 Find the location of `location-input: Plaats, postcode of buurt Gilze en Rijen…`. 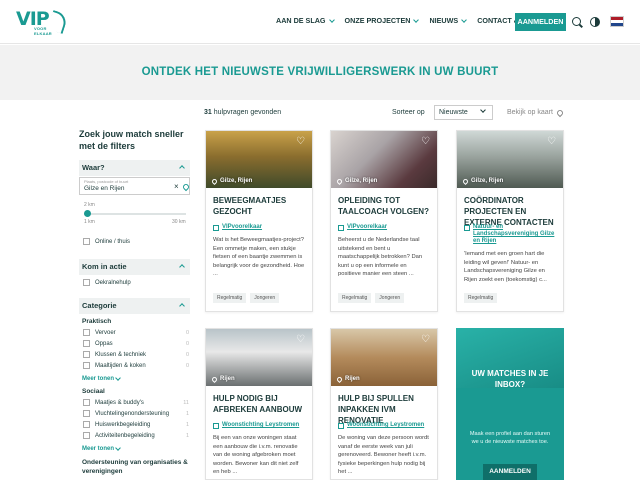

location-input: Plaats, postcode of buurt Gilze en Rijen… is located at coordinates (135, 186).